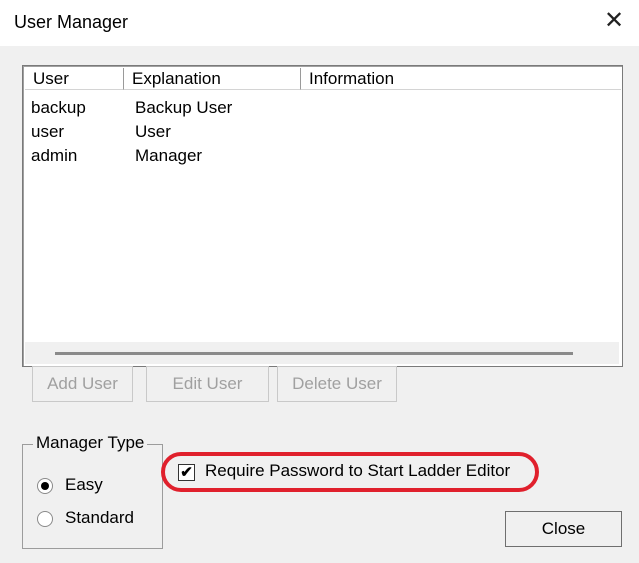 The width and height of the screenshot is (639, 563). I want to click on radio-easy, so click(45, 486).